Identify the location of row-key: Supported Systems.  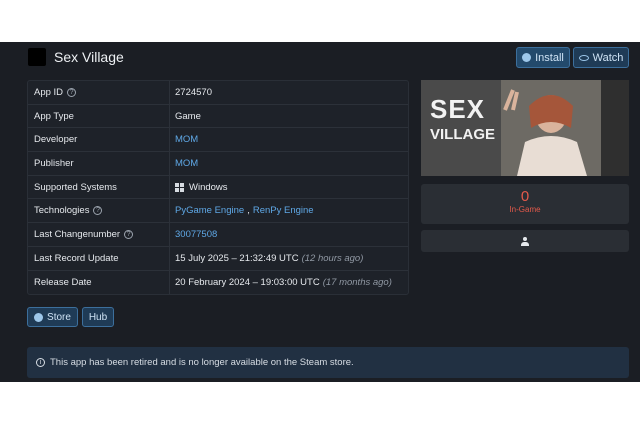
(75, 187).